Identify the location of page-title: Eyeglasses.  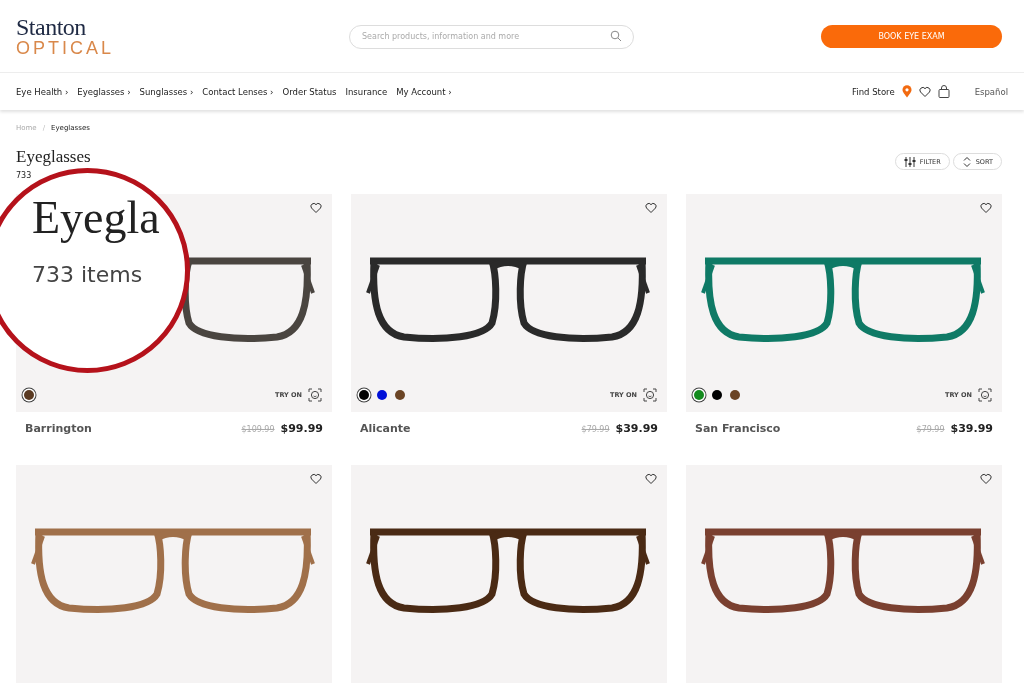
(53, 157).